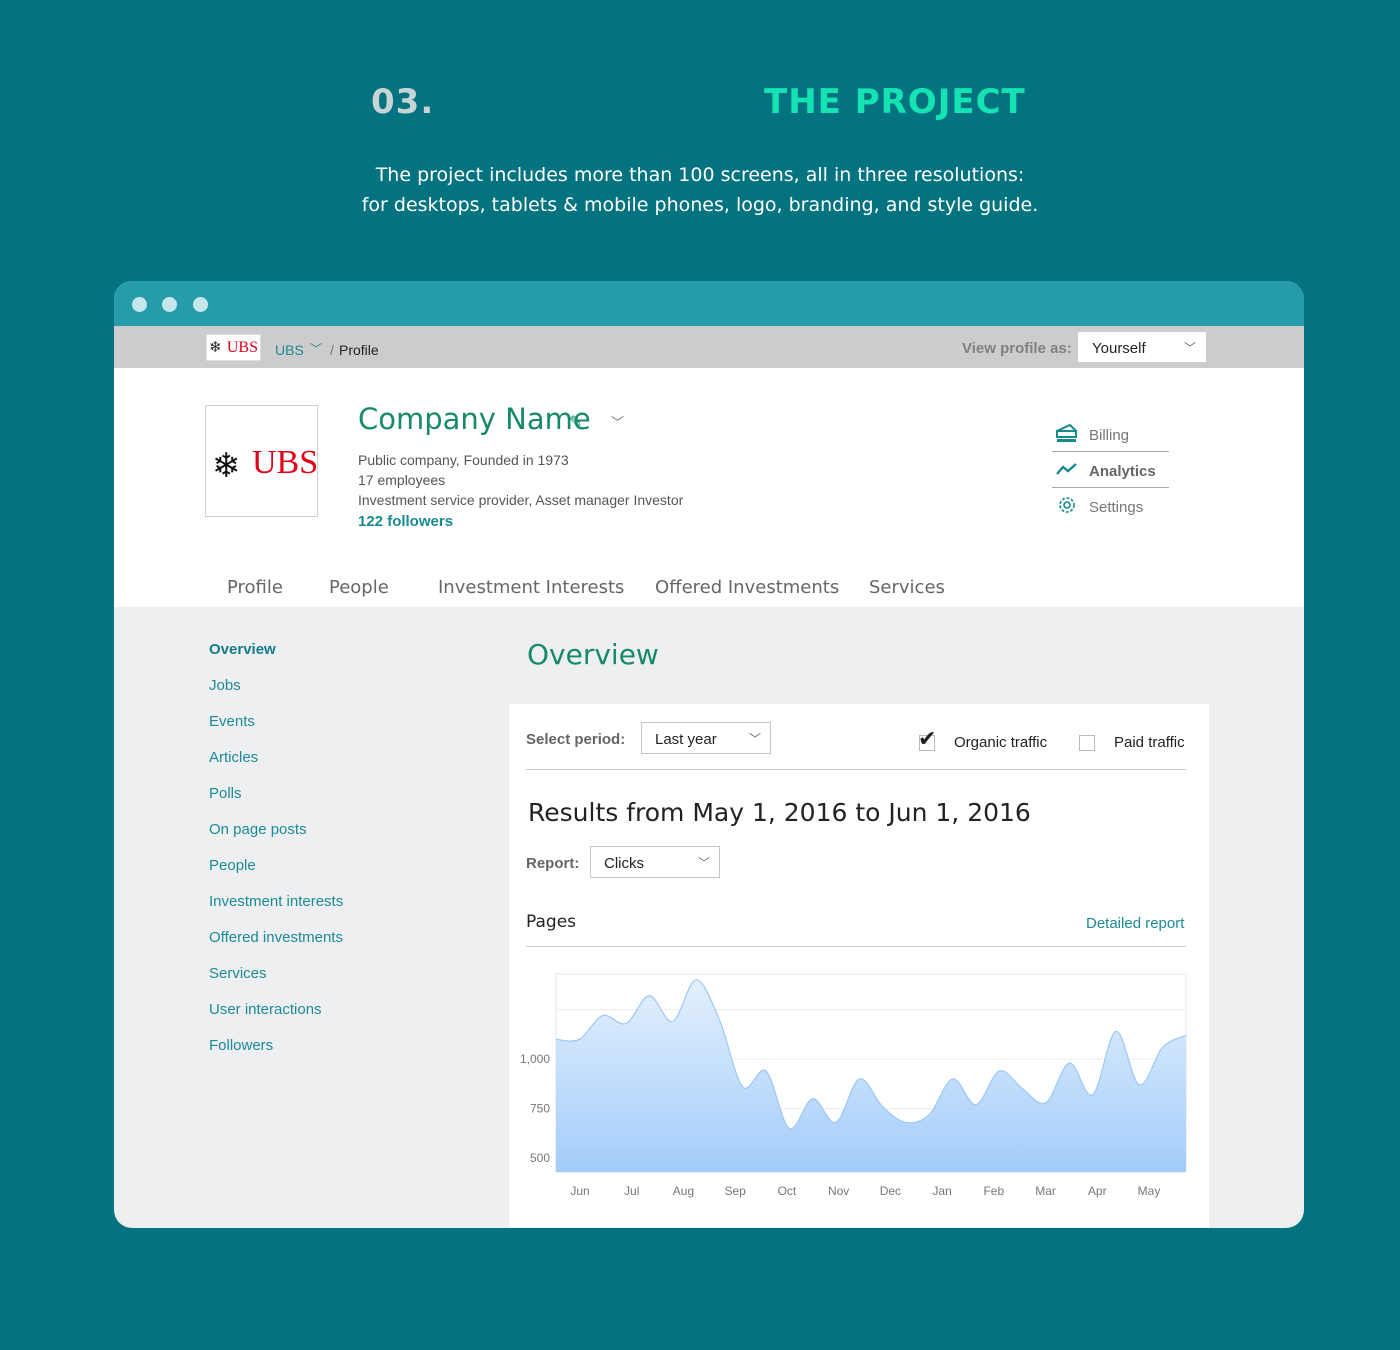 The width and height of the screenshot is (1400, 1350). What do you see at coordinates (540, 1158) in the screenshot?
I see `chart-y-tick-label: 500` at bounding box center [540, 1158].